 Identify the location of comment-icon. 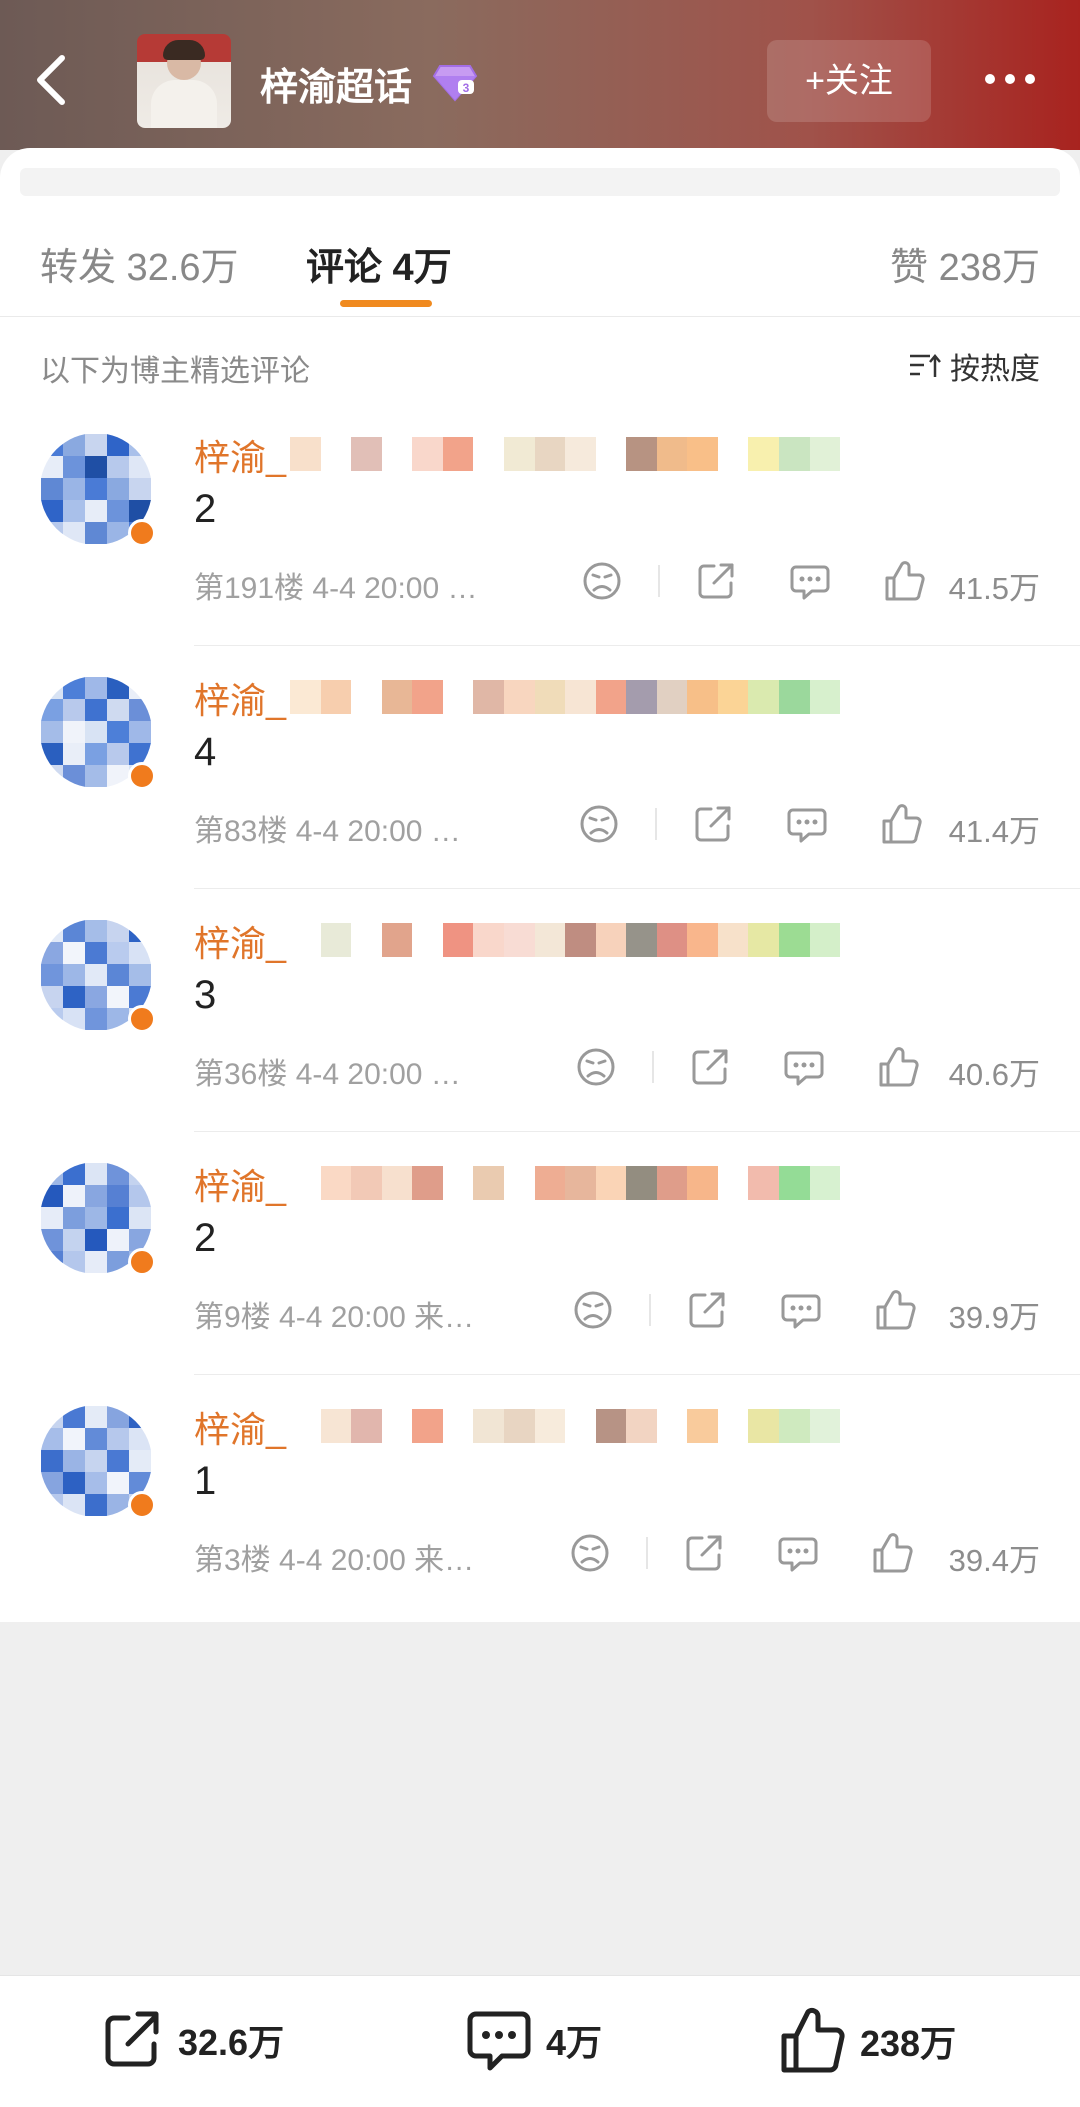
(499, 2041).